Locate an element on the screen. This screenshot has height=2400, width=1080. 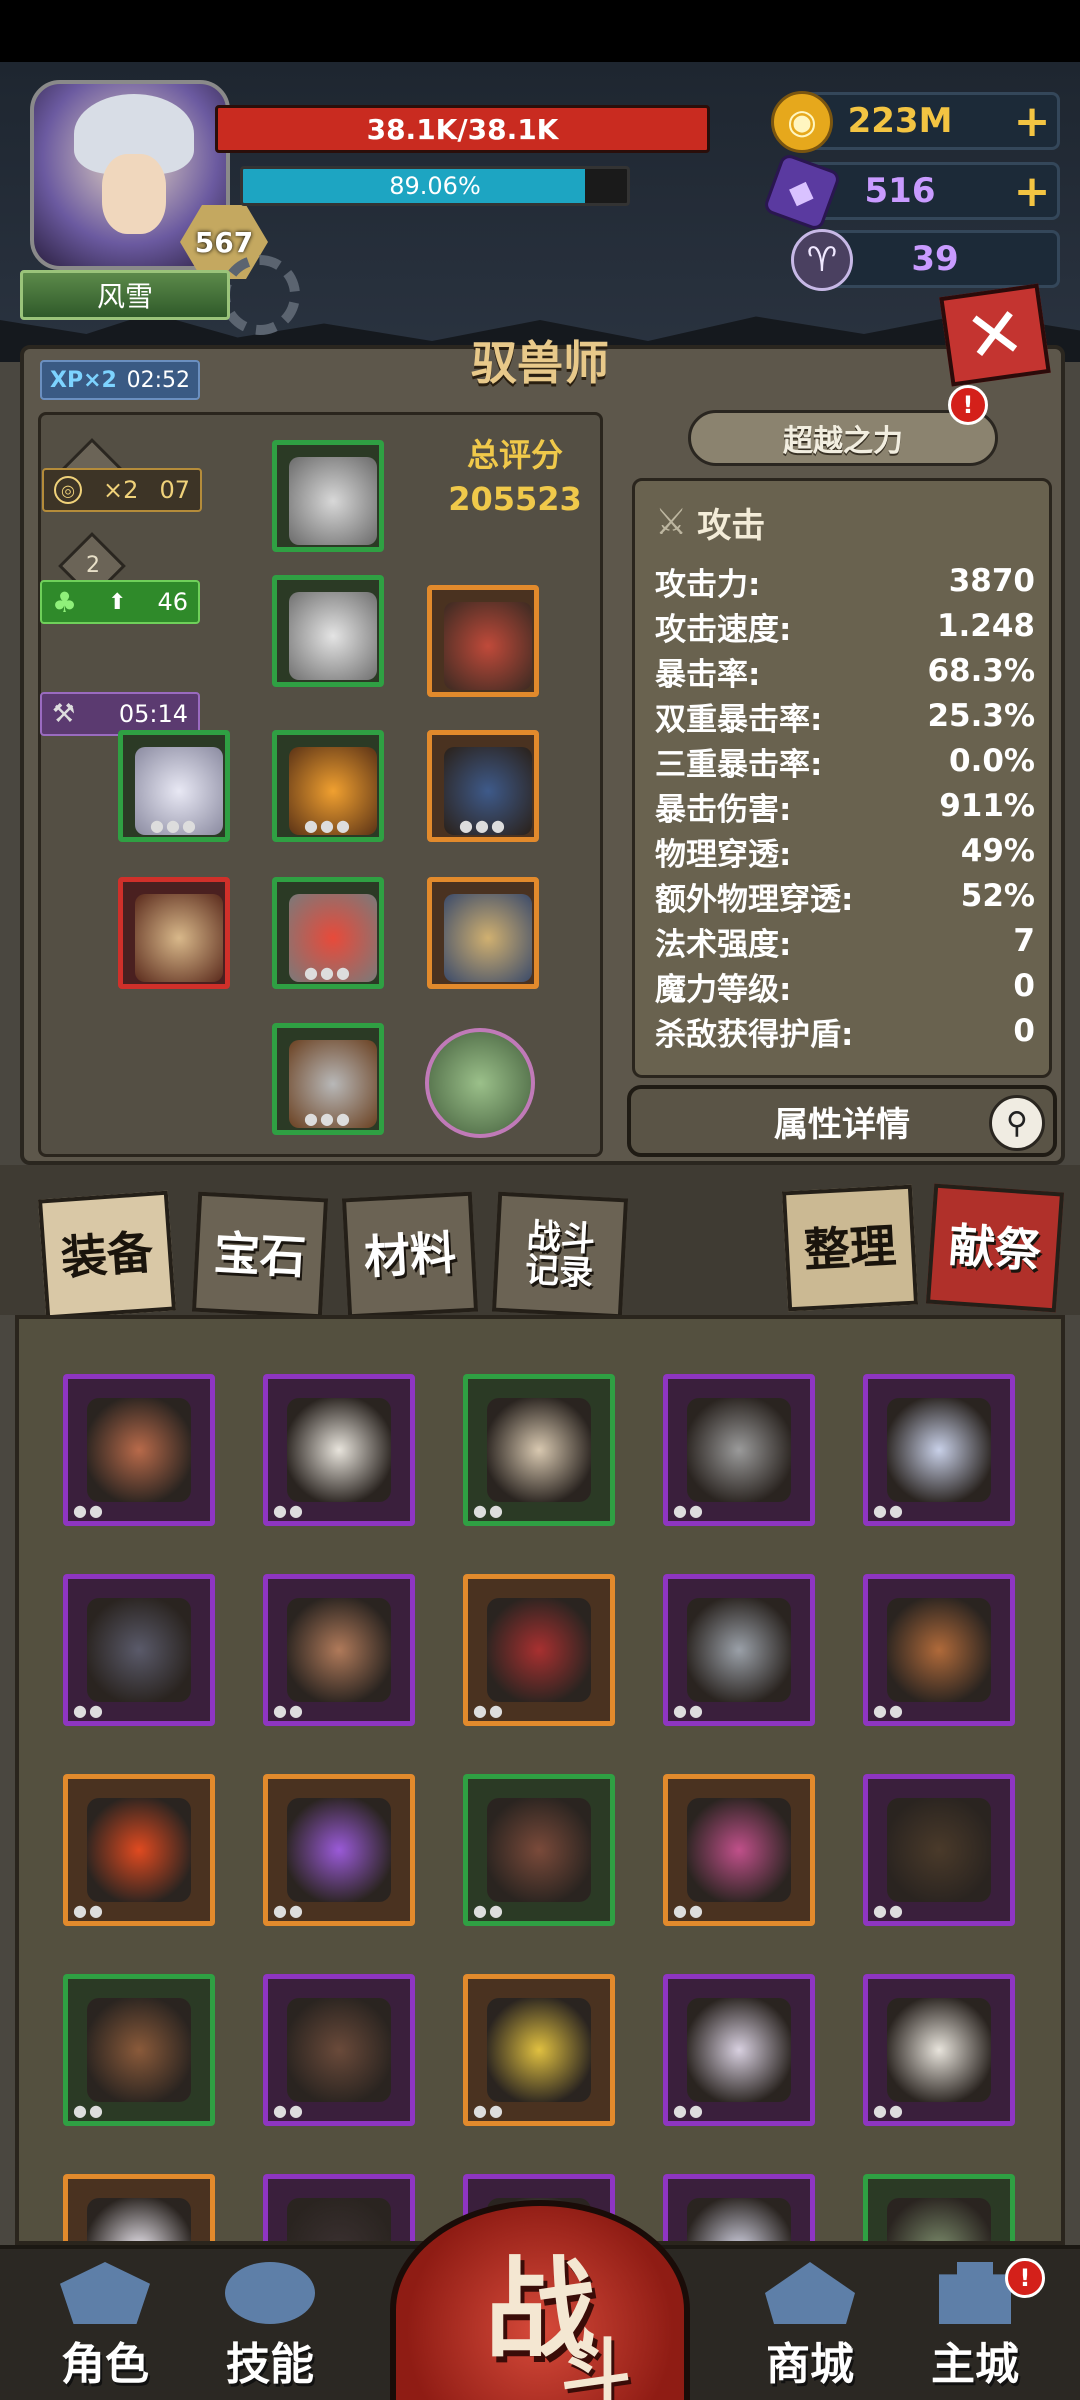
player-name-plate: 风雪 is located at coordinates (125, 295).